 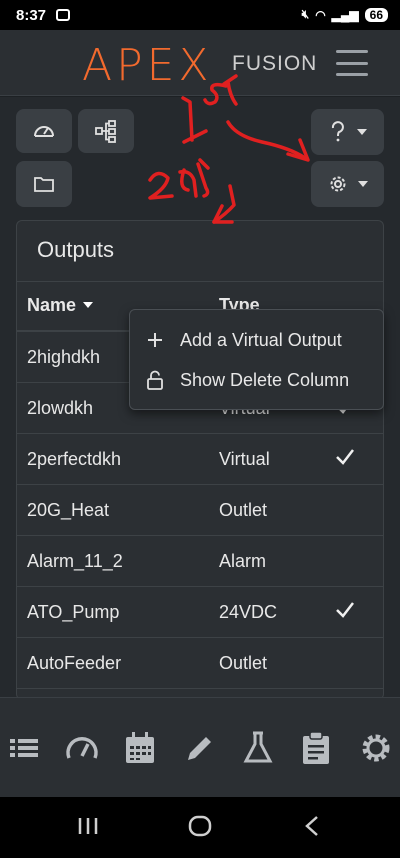 I want to click on home-icon, so click(x=200, y=826).